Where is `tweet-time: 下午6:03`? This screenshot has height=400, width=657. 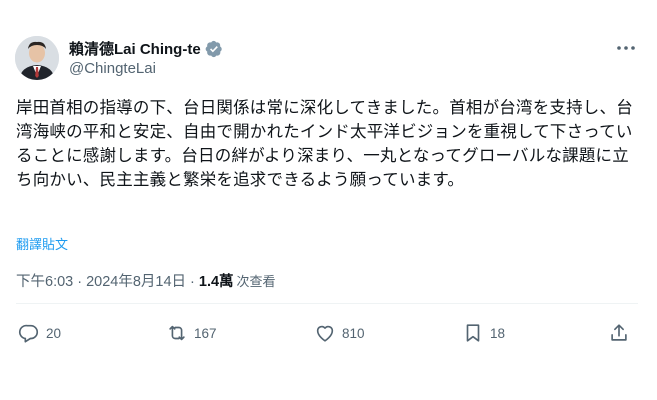
tweet-time: 下午6:03 is located at coordinates (44, 280).